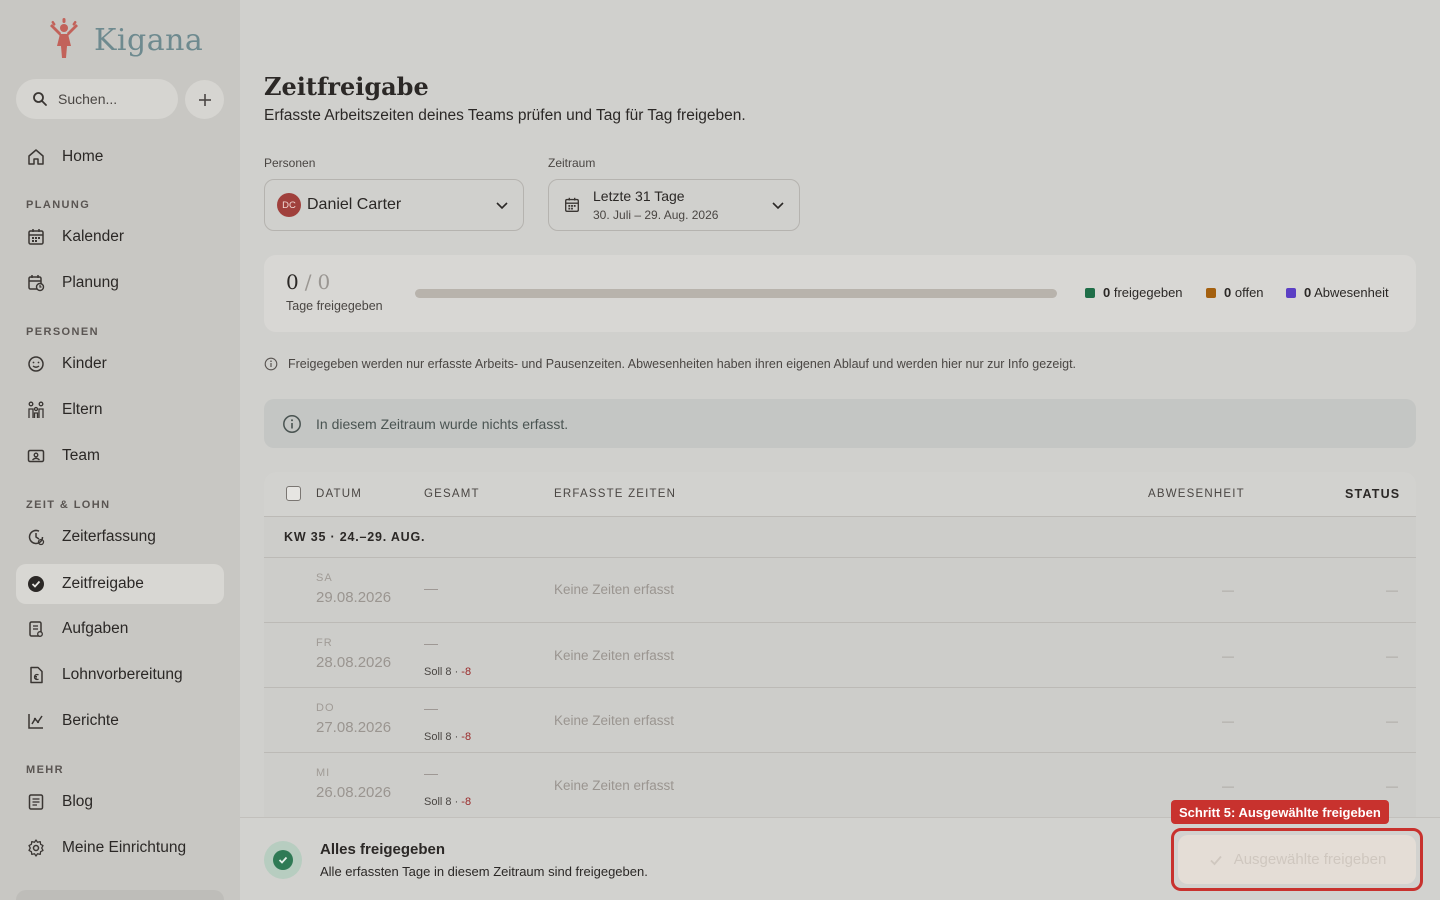 Image resolution: width=1440 pixels, height=900 pixels. What do you see at coordinates (120, 364) in the screenshot?
I see `sidebar-item-kinder: Kinder` at bounding box center [120, 364].